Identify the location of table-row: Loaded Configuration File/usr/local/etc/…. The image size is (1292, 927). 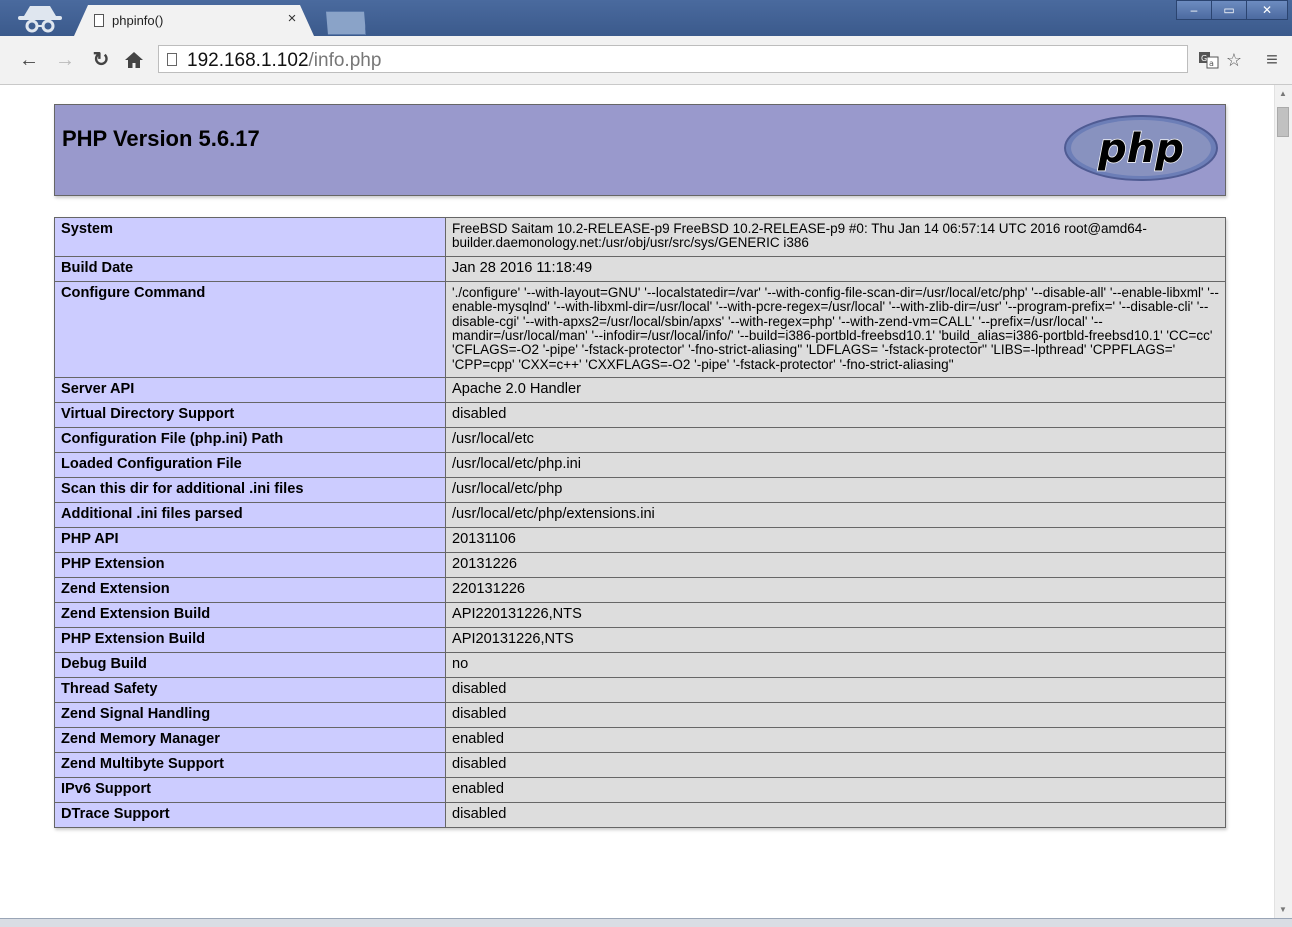
(640, 465).